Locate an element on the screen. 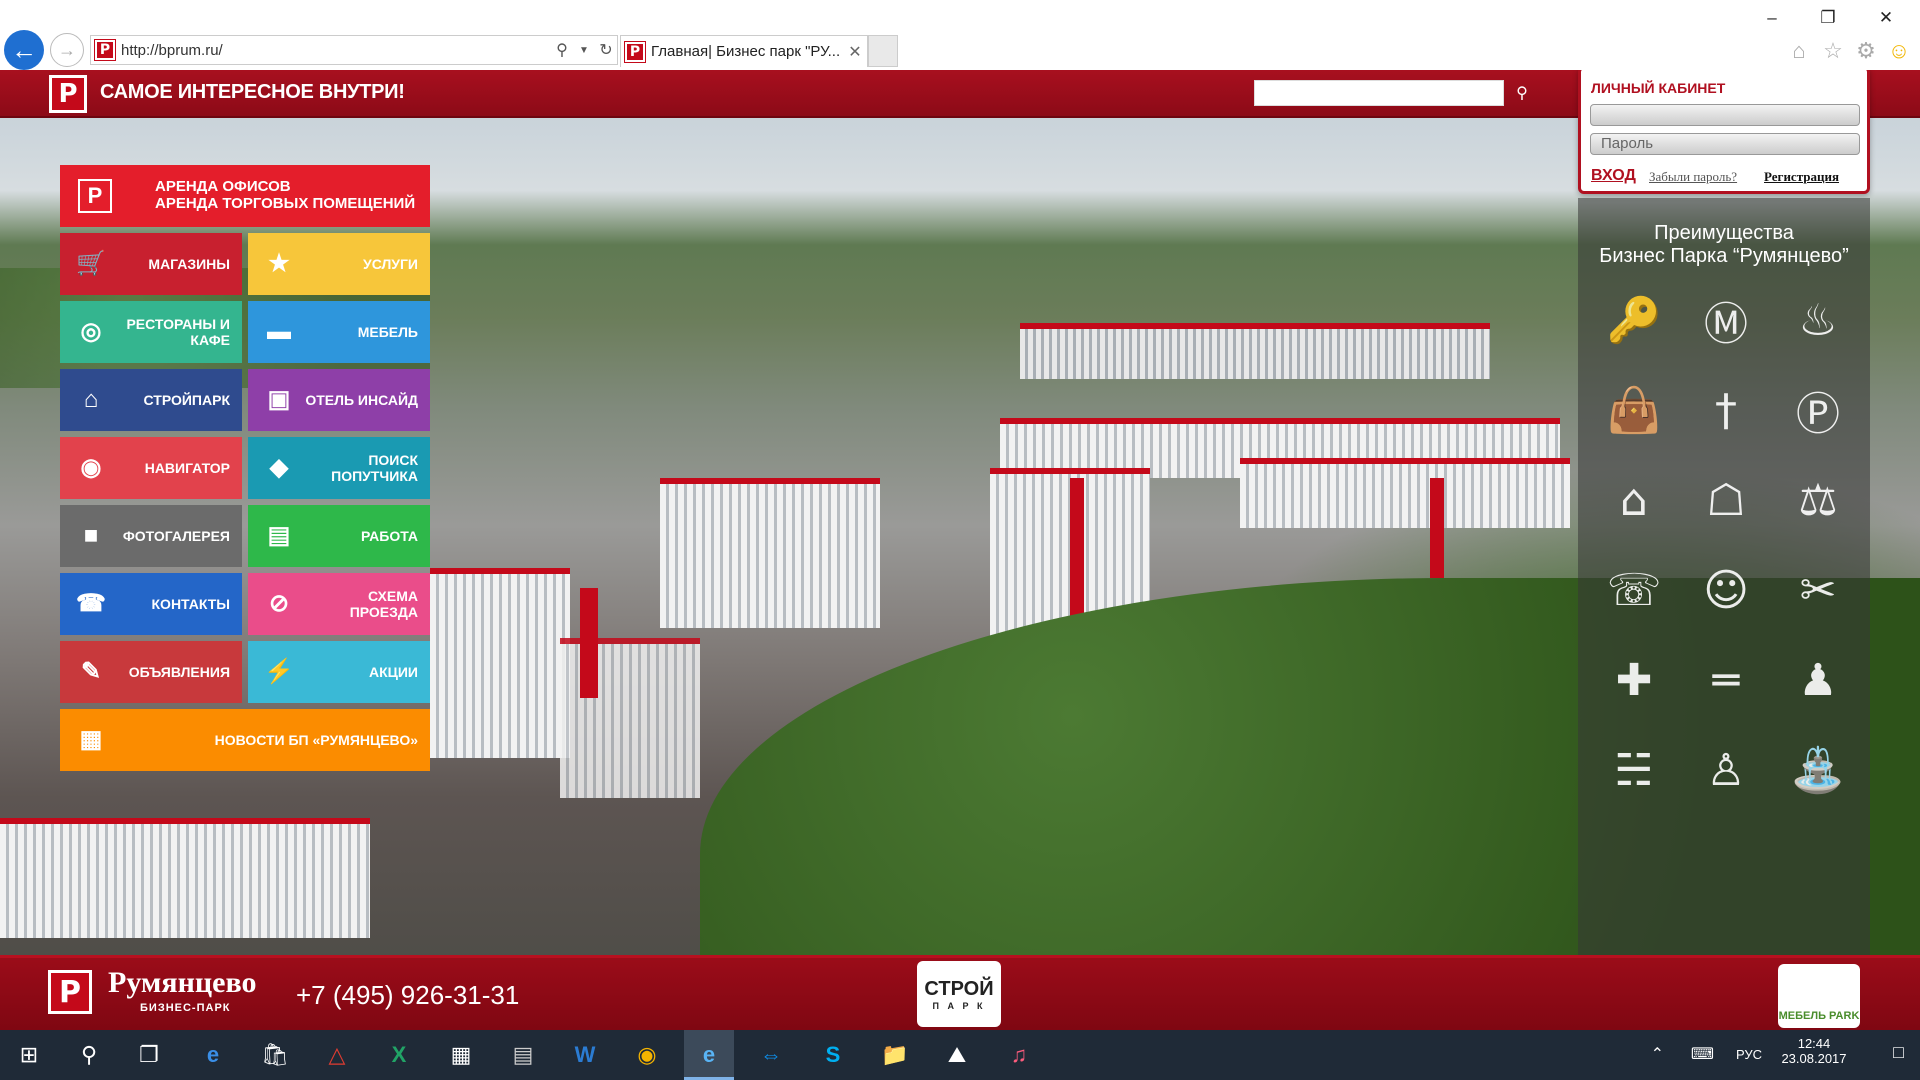  mobile-phone-icon: ☏ is located at coordinates (1634, 590).